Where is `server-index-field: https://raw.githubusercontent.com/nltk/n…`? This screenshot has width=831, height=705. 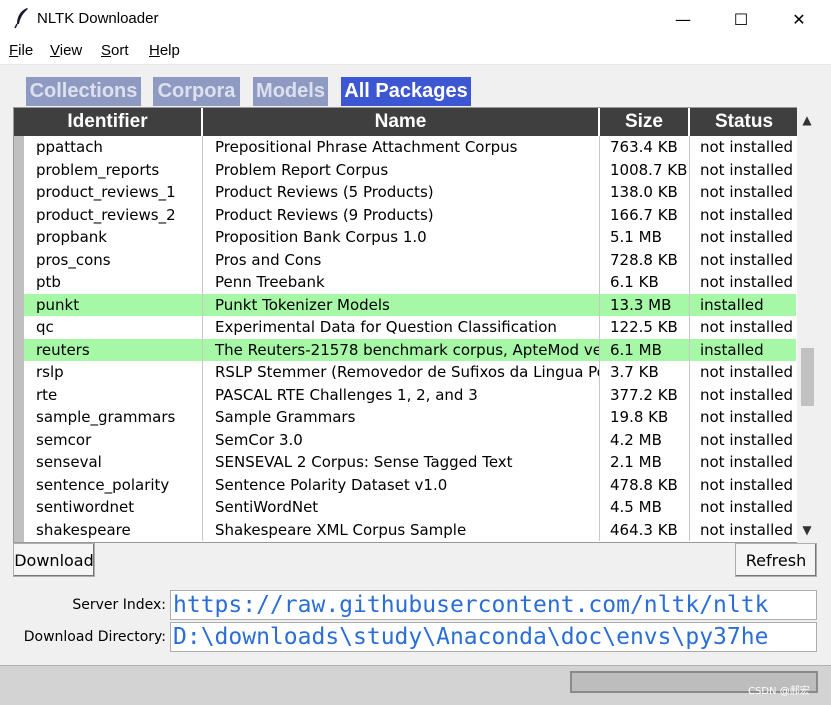
server-index-field: https://raw.githubusercontent.com/nltk/n… is located at coordinates (493, 605).